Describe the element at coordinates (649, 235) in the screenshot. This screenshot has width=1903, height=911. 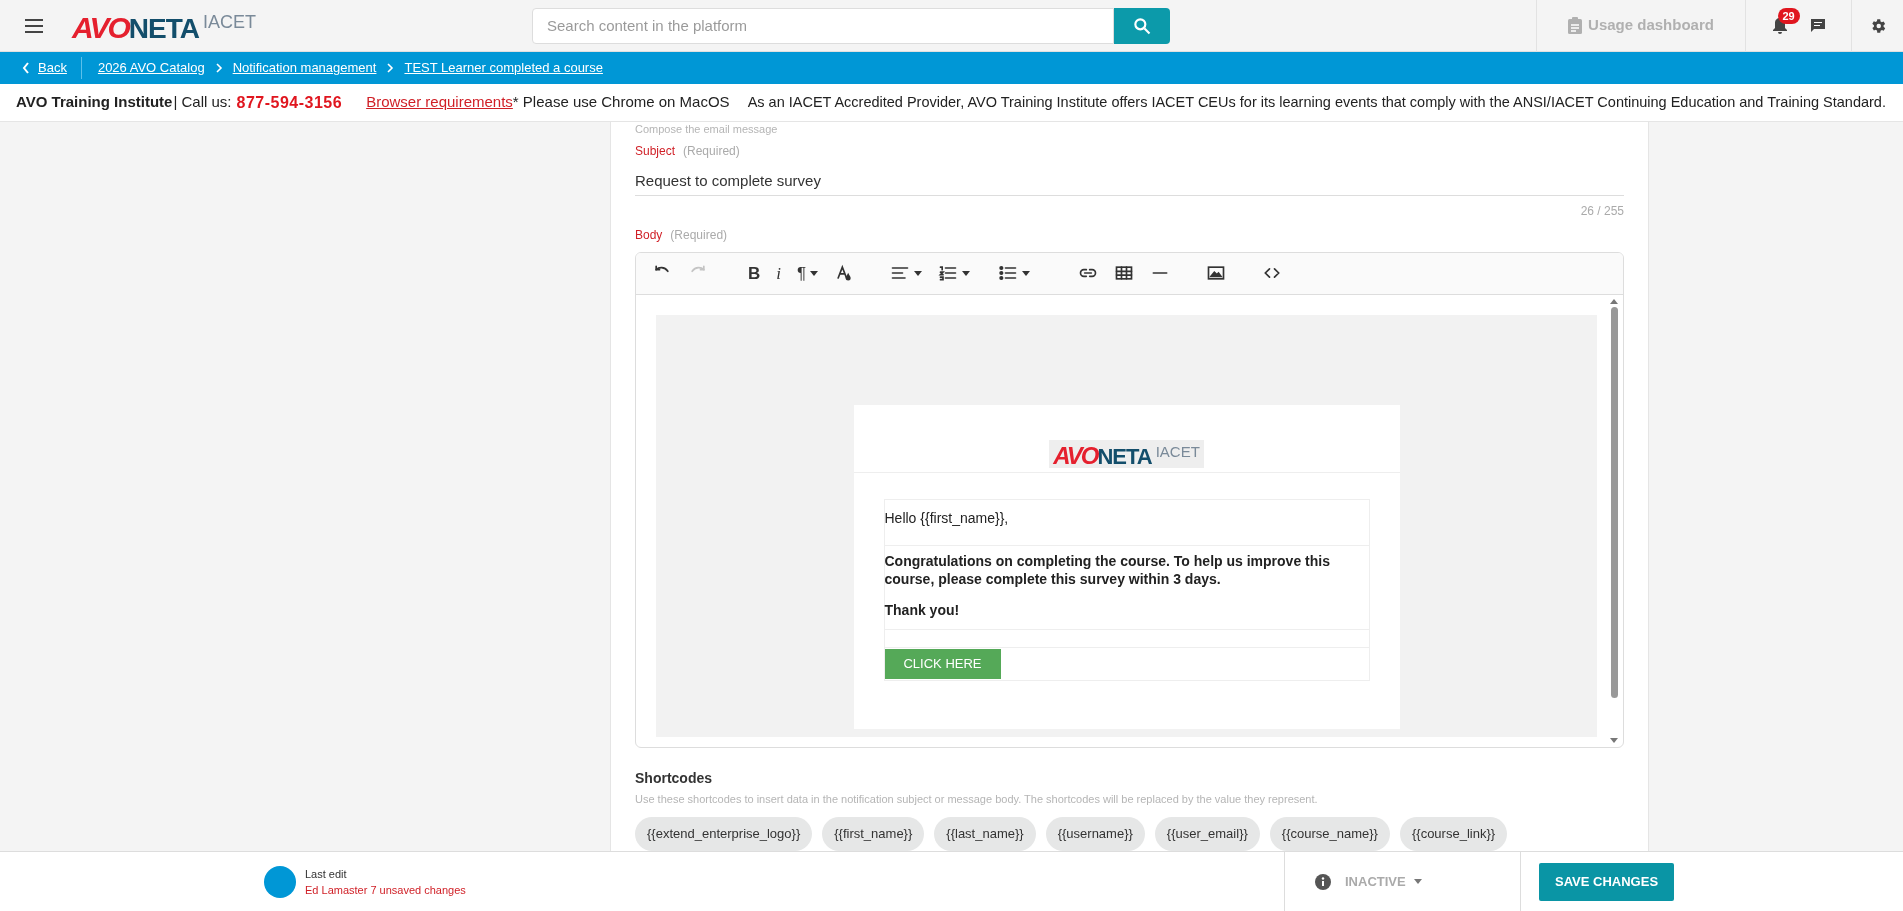
I see `field-label: Body` at that location.